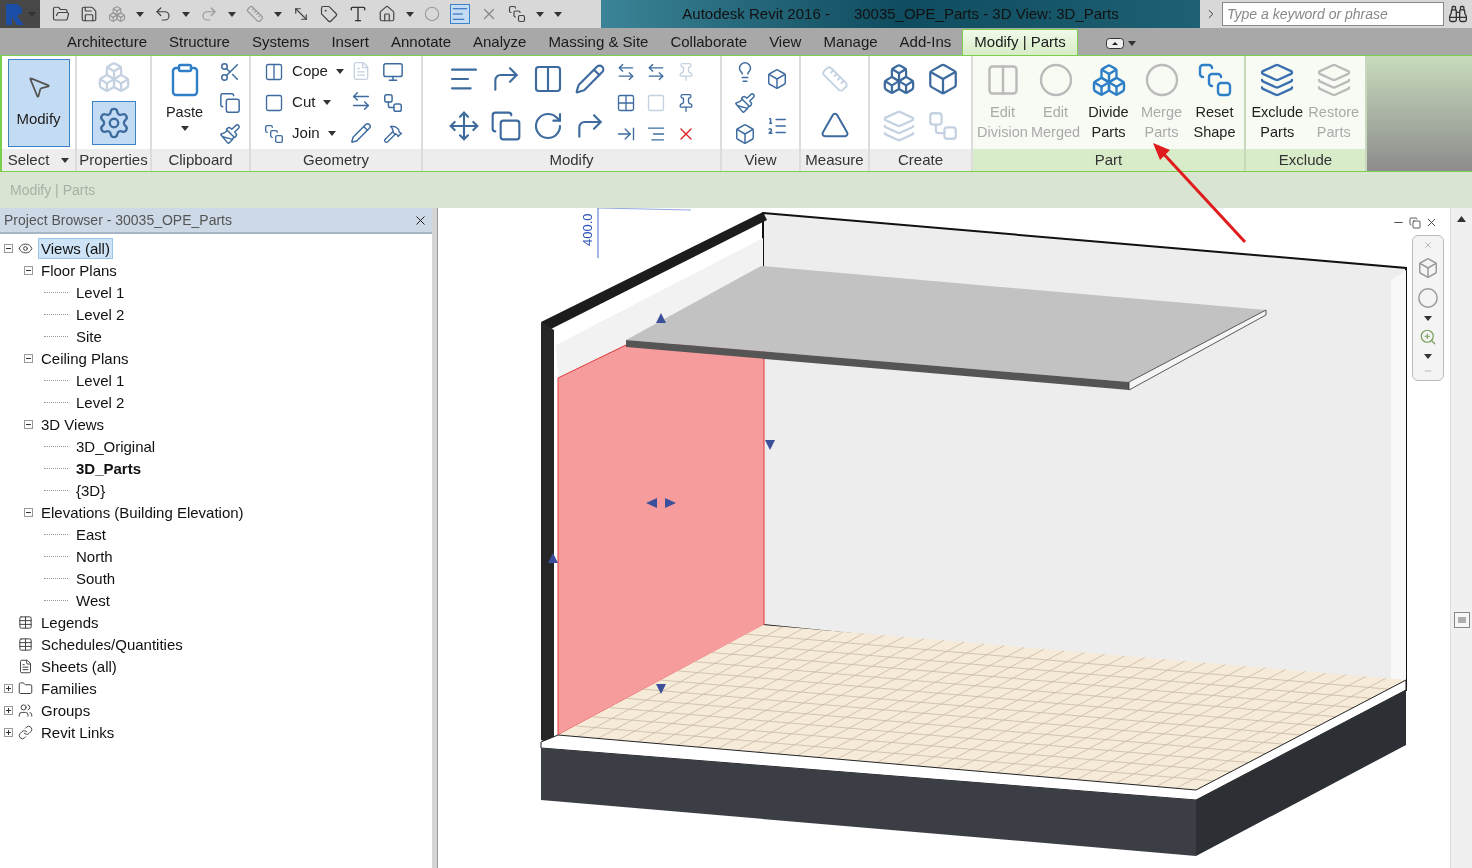  What do you see at coordinates (1020, 42) in the screenshot?
I see `ribbon-tab: Modify | Parts` at bounding box center [1020, 42].